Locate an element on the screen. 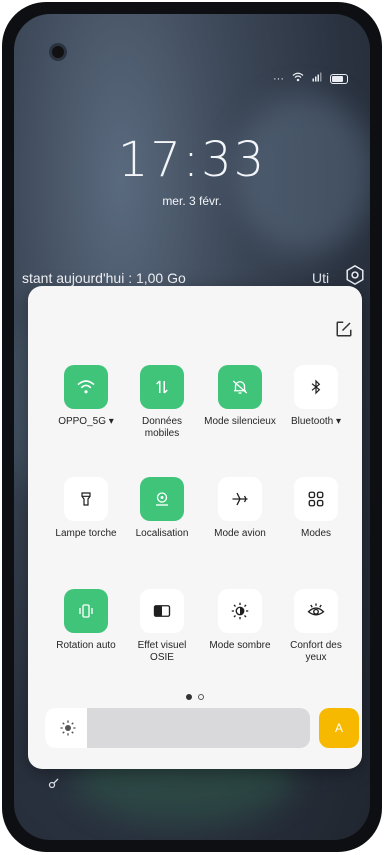 The image size is (384, 855). tile-osie: Effet visuel OSIE is located at coordinates (162, 626).